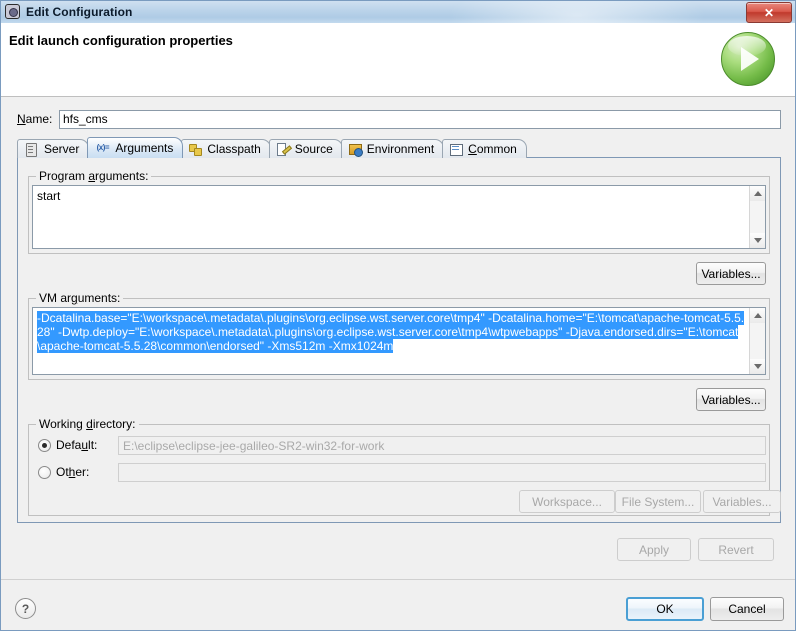 The width and height of the screenshot is (796, 631). I want to click on program-arguments-label: Program arguments:, so click(94, 176).